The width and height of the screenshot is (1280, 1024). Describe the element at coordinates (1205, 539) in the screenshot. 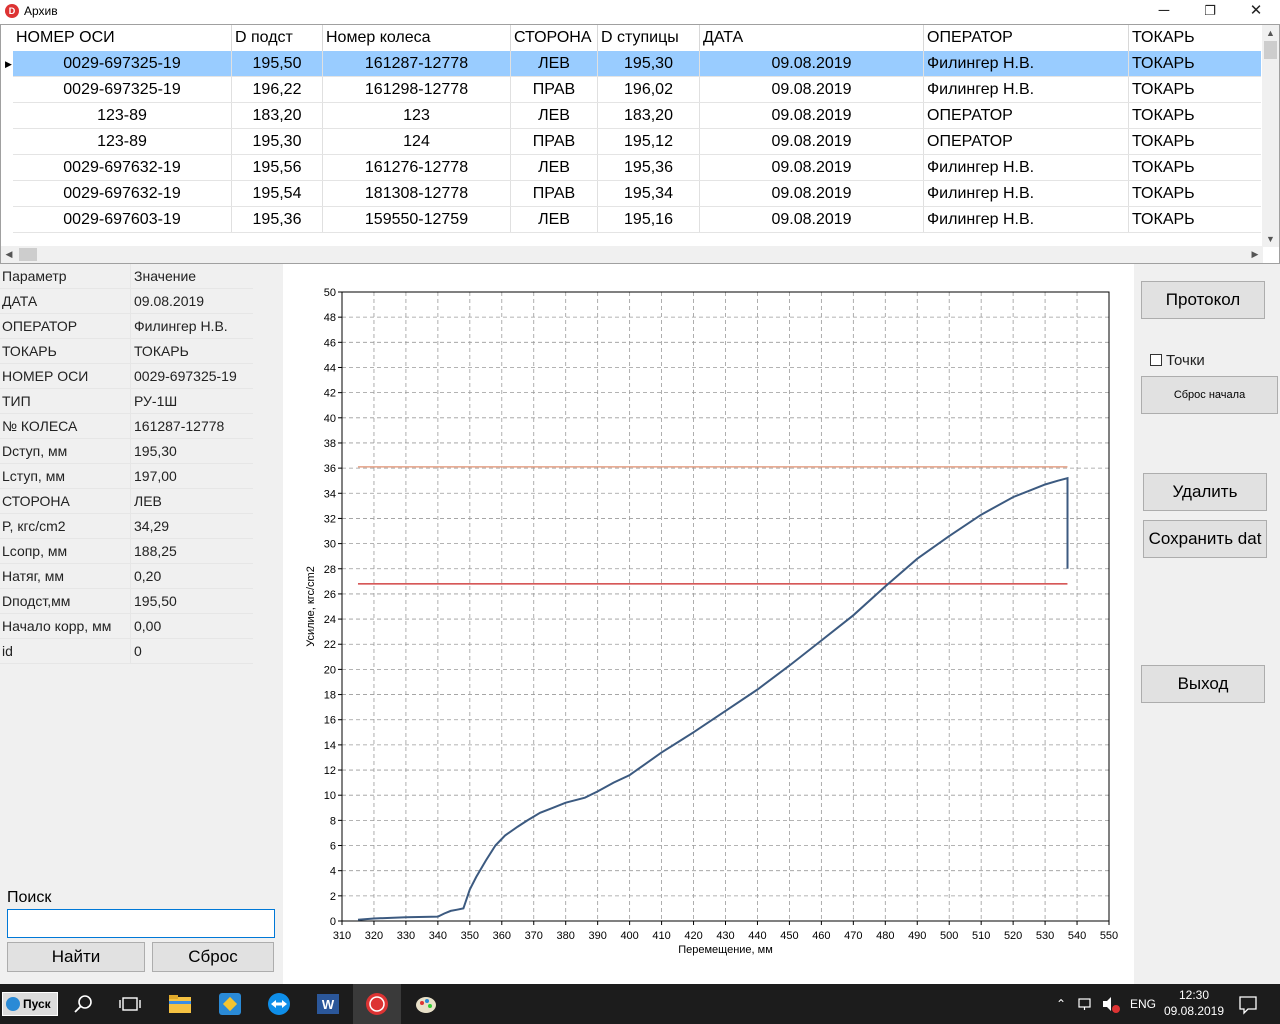

I see `save-dat-button: Сохранить dat` at that location.